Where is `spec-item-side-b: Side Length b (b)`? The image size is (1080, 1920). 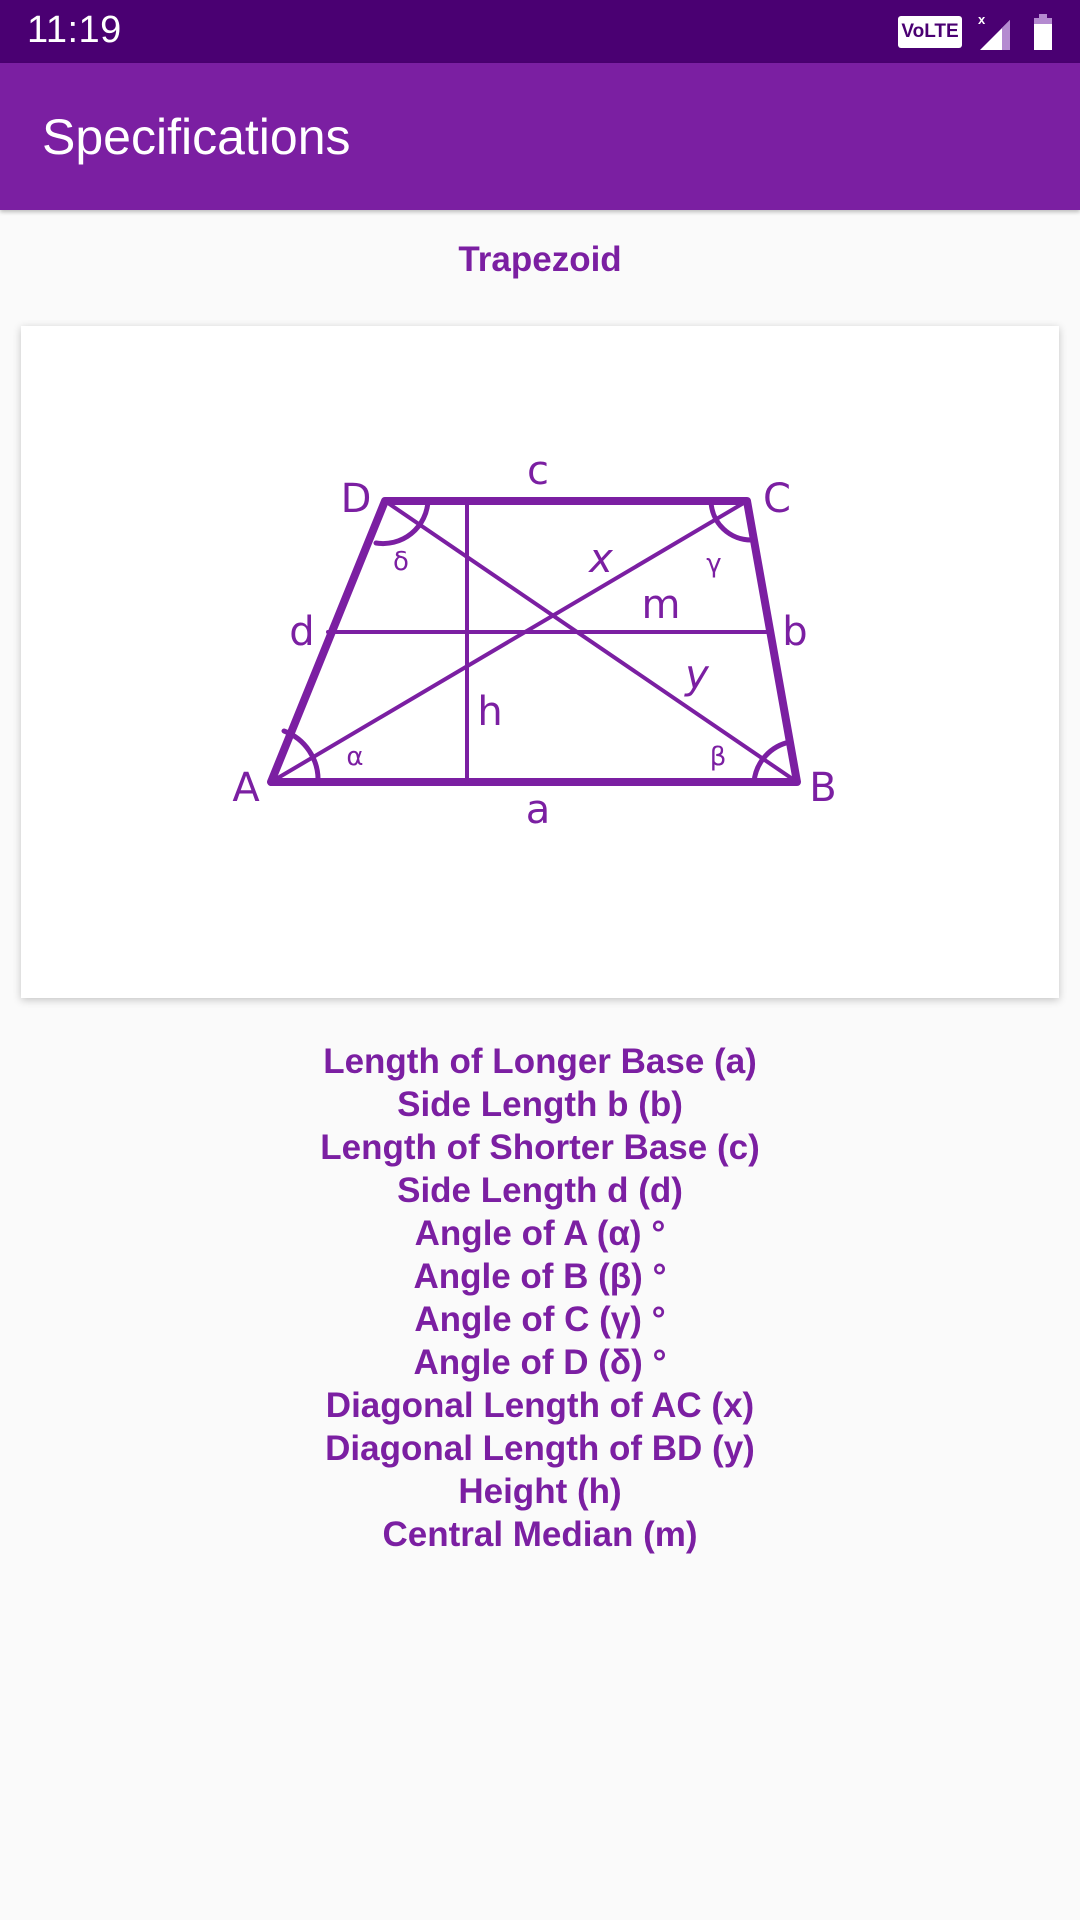
spec-item-side-b: Side Length b (b) is located at coordinates (540, 1104).